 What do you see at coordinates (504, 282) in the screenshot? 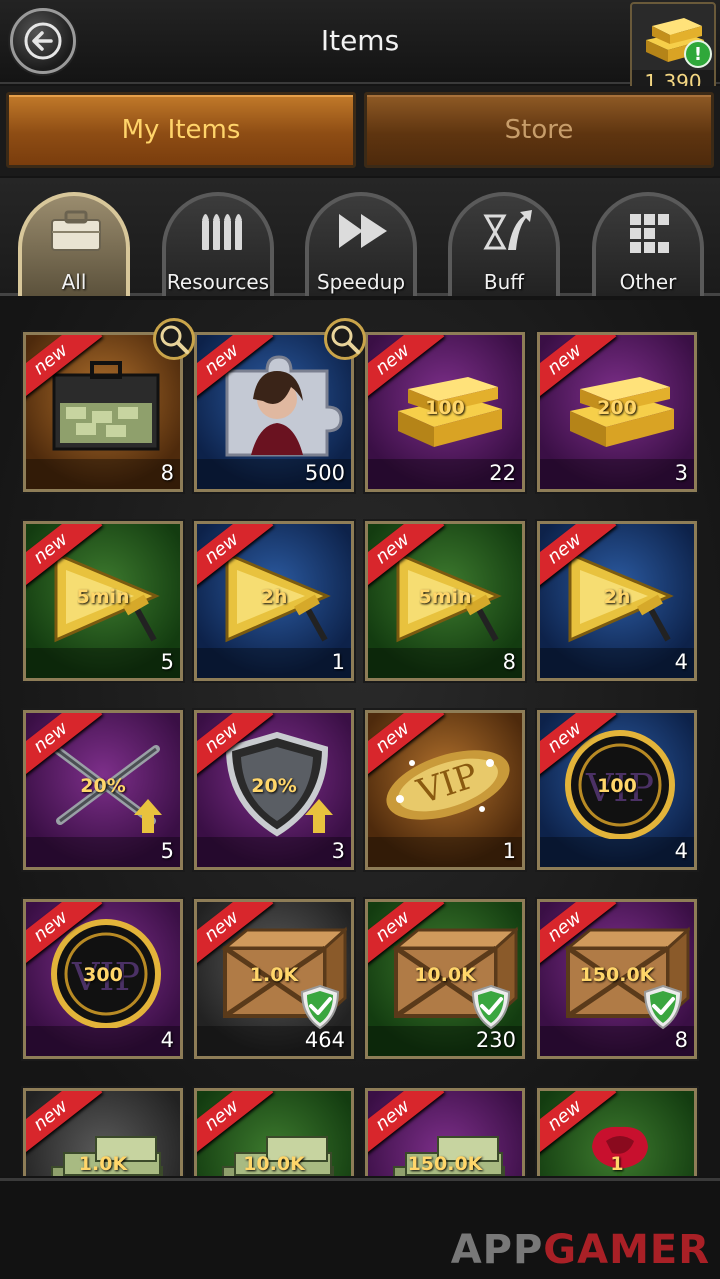
I see `category-label: Buff` at bounding box center [504, 282].